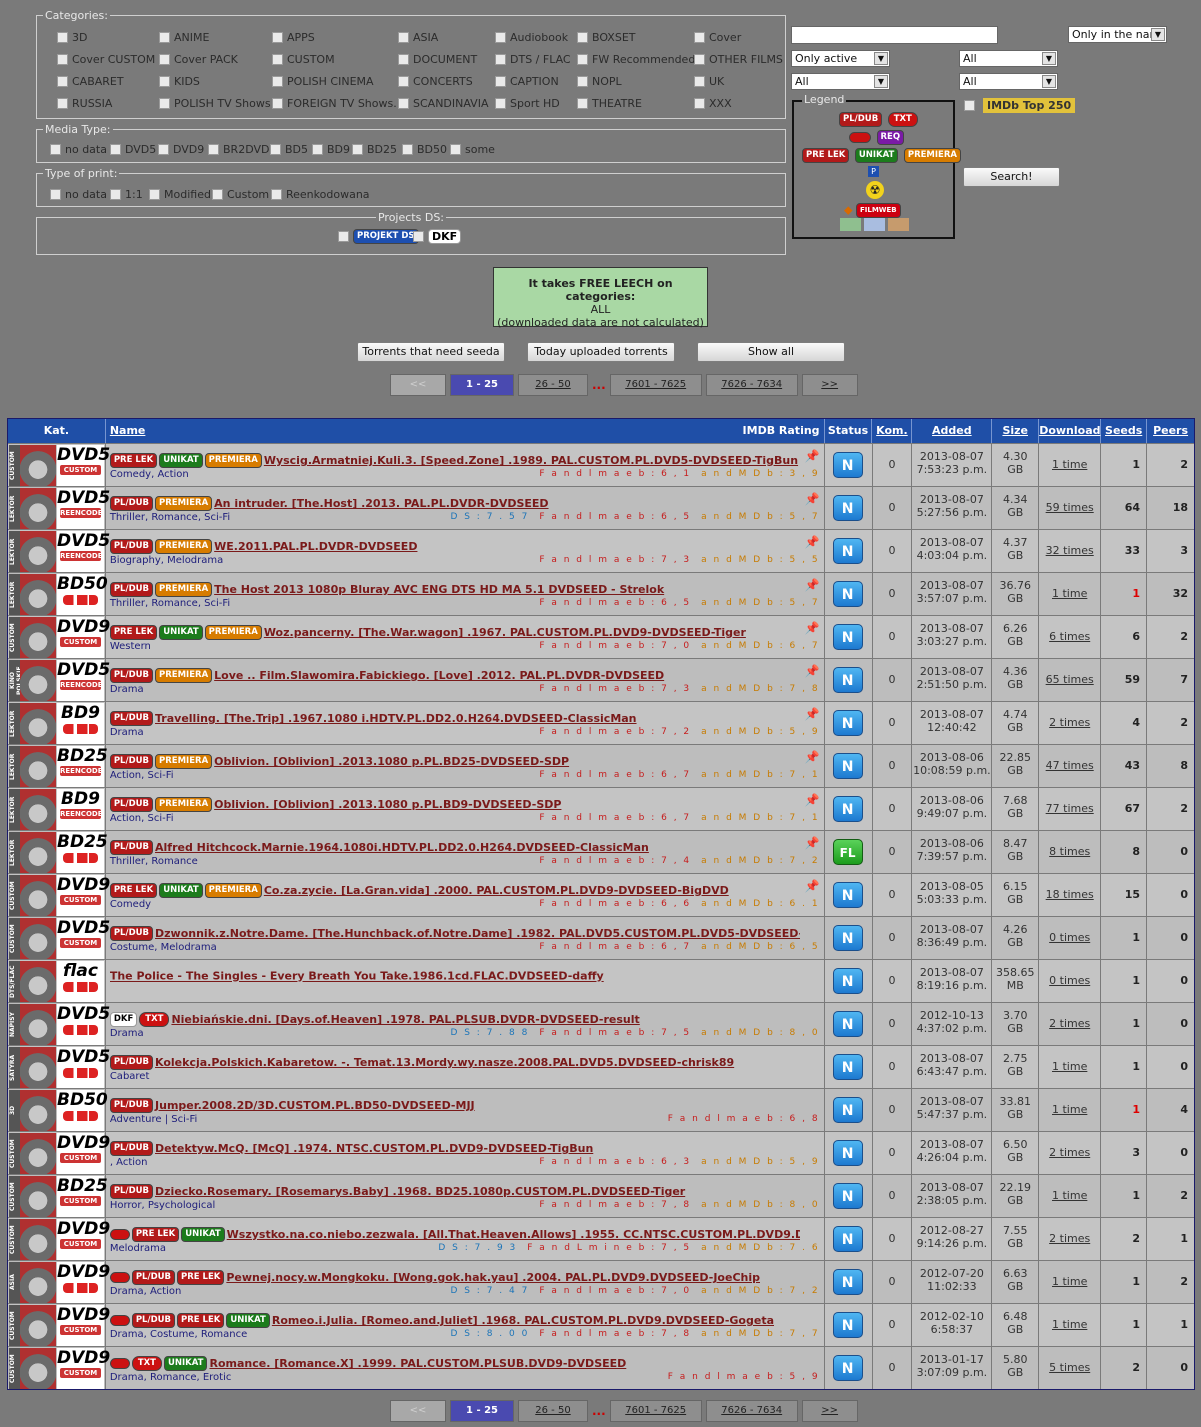  I want to click on category-cell: NAPISY DVD5, so click(59, 1024).